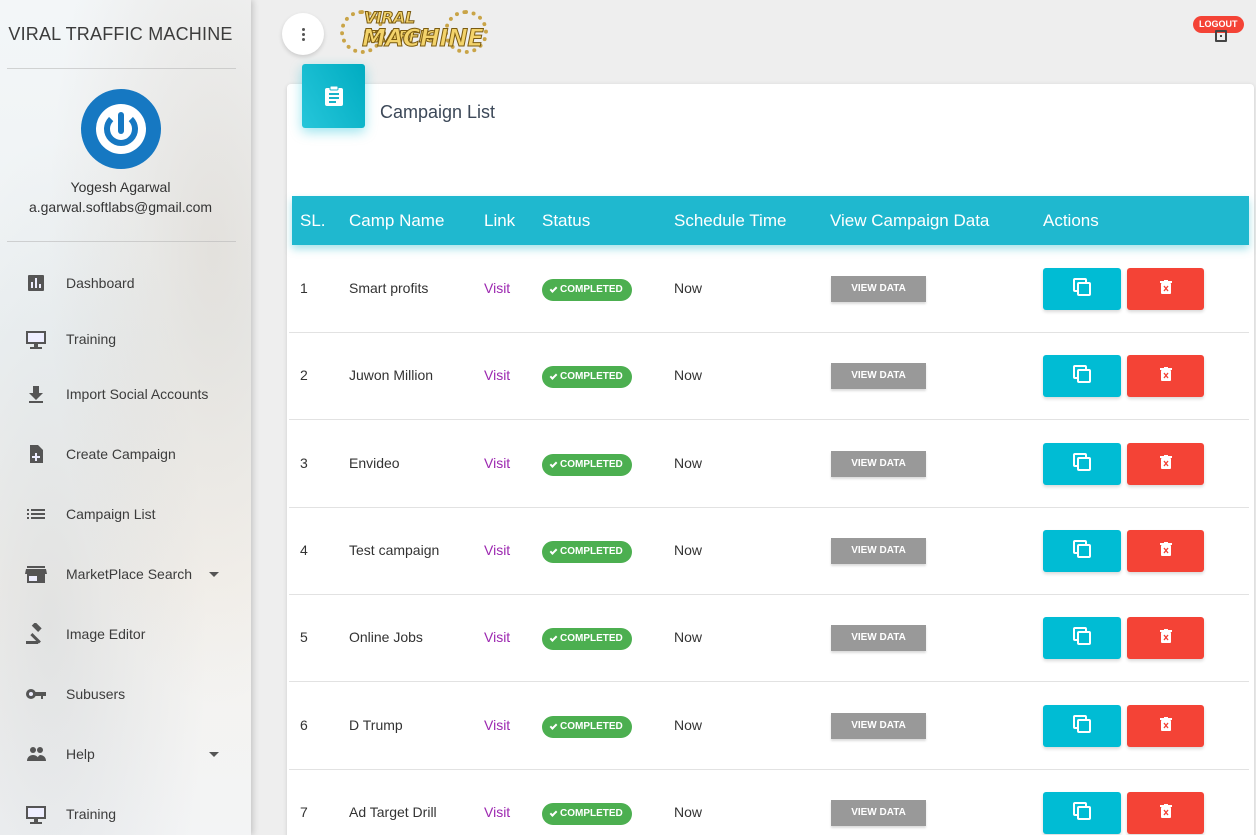 The width and height of the screenshot is (1256, 835). I want to click on sidebar-item-create-campaign: Create Campaign, so click(120, 454).